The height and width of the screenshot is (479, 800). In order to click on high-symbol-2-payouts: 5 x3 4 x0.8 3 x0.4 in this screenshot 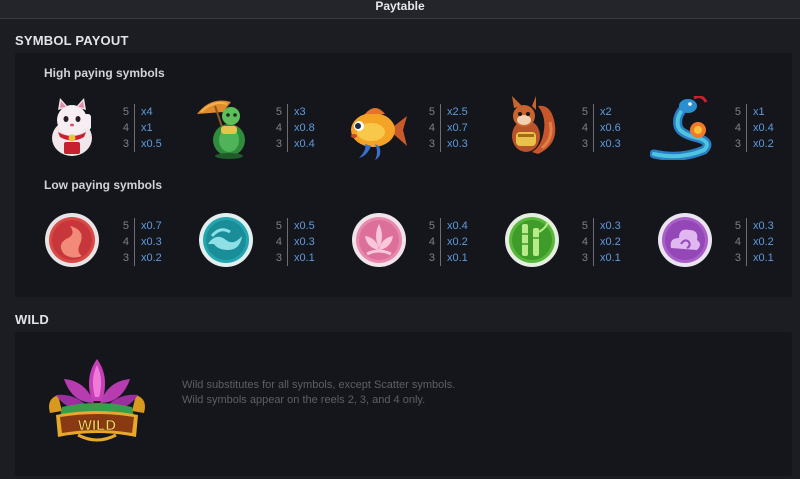, I will do `click(302, 128)`.